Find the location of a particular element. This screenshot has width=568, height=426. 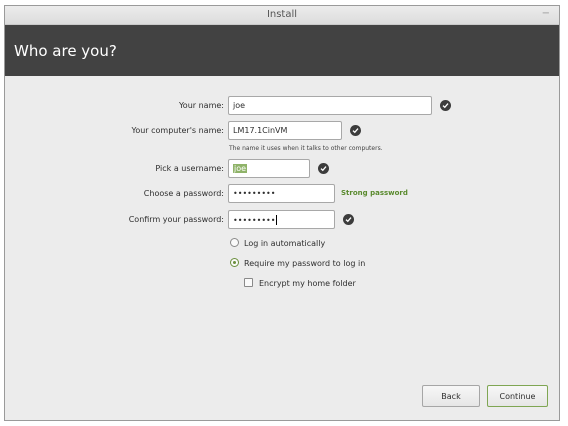

username-value: joe is located at coordinates (240, 168).